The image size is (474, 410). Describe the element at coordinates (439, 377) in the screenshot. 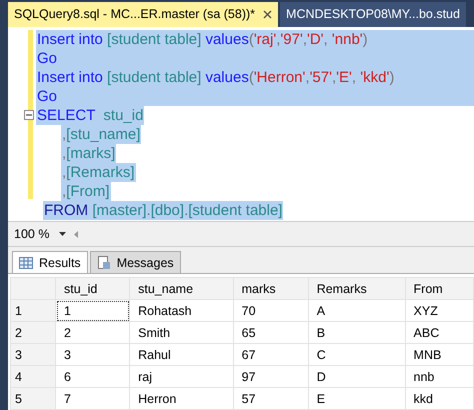

I see `table-cell: nnb` at that location.